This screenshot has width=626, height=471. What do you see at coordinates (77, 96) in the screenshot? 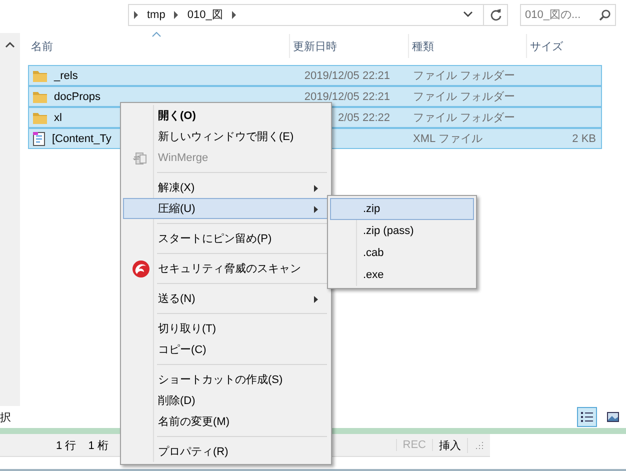
I see `file-name: docProps` at bounding box center [77, 96].